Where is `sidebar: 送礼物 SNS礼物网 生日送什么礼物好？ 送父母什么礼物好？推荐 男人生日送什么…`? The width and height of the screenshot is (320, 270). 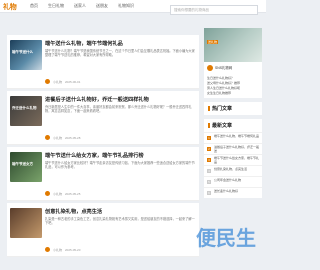
sidebar: 送礼物 SNS礼物网 生日送什么礼物好？ 送父母什么礼物好？推荐 男人生日送什么… is located at coordinates (233, 115).